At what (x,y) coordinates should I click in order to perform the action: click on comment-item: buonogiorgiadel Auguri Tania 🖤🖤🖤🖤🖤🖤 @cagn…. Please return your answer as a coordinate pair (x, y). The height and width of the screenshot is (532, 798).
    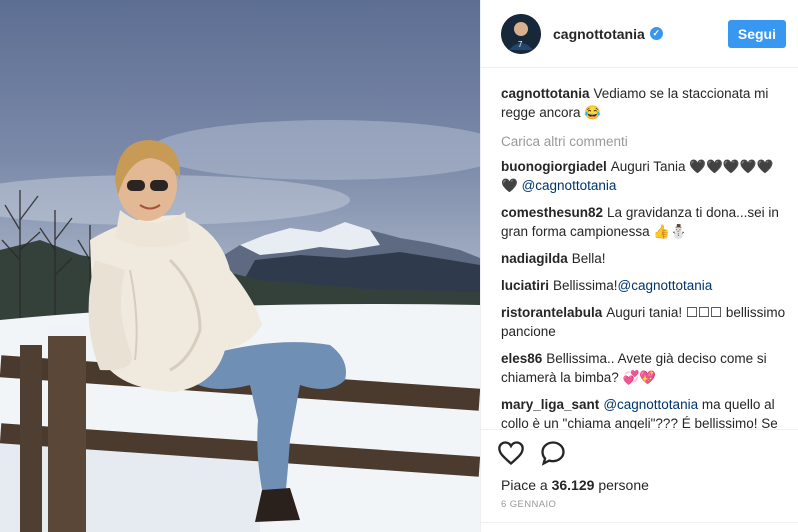
    Looking at the image, I should click on (643, 176).